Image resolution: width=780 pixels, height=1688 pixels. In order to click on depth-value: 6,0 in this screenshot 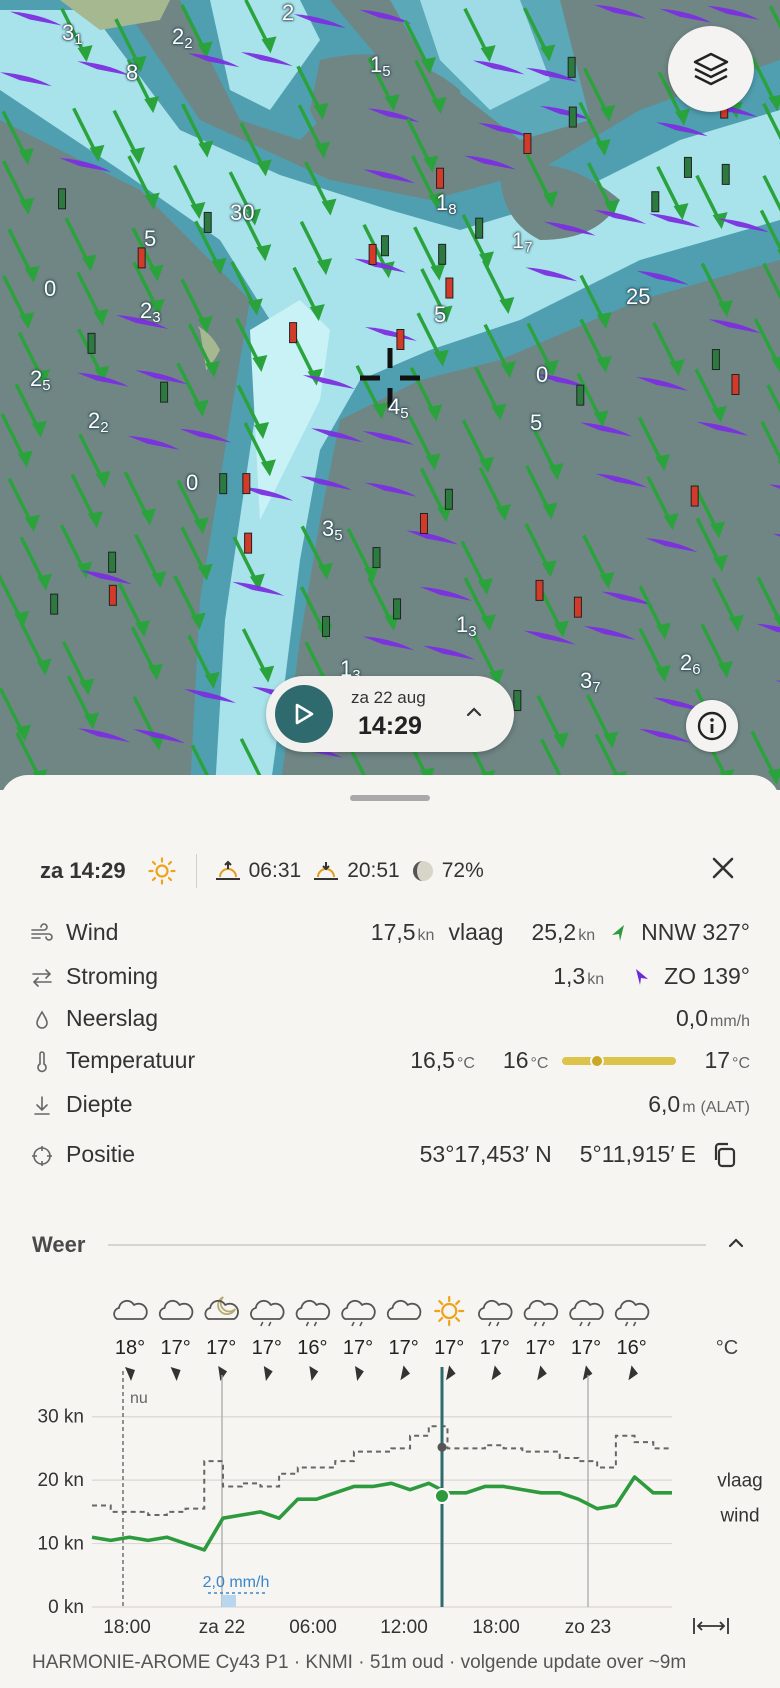, I will do `click(664, 1104)`.